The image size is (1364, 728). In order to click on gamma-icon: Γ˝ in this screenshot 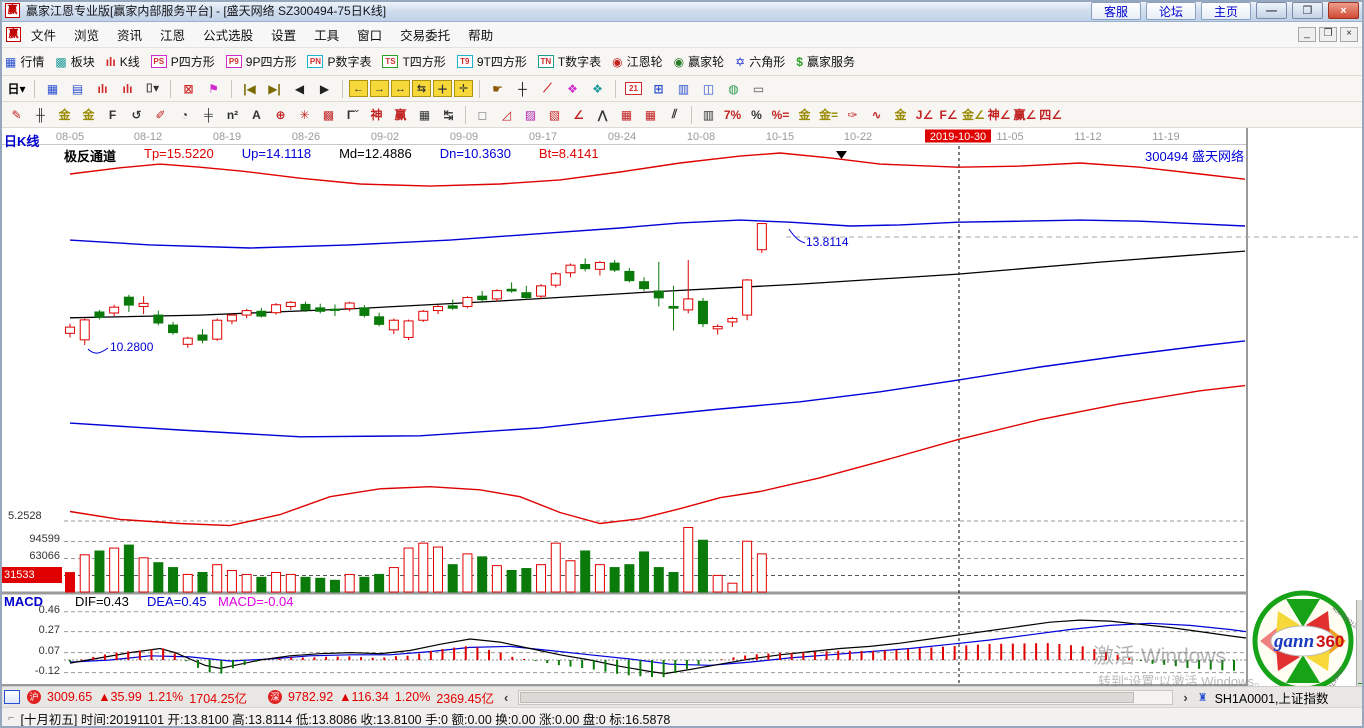, I will do `click(352, 115)`.